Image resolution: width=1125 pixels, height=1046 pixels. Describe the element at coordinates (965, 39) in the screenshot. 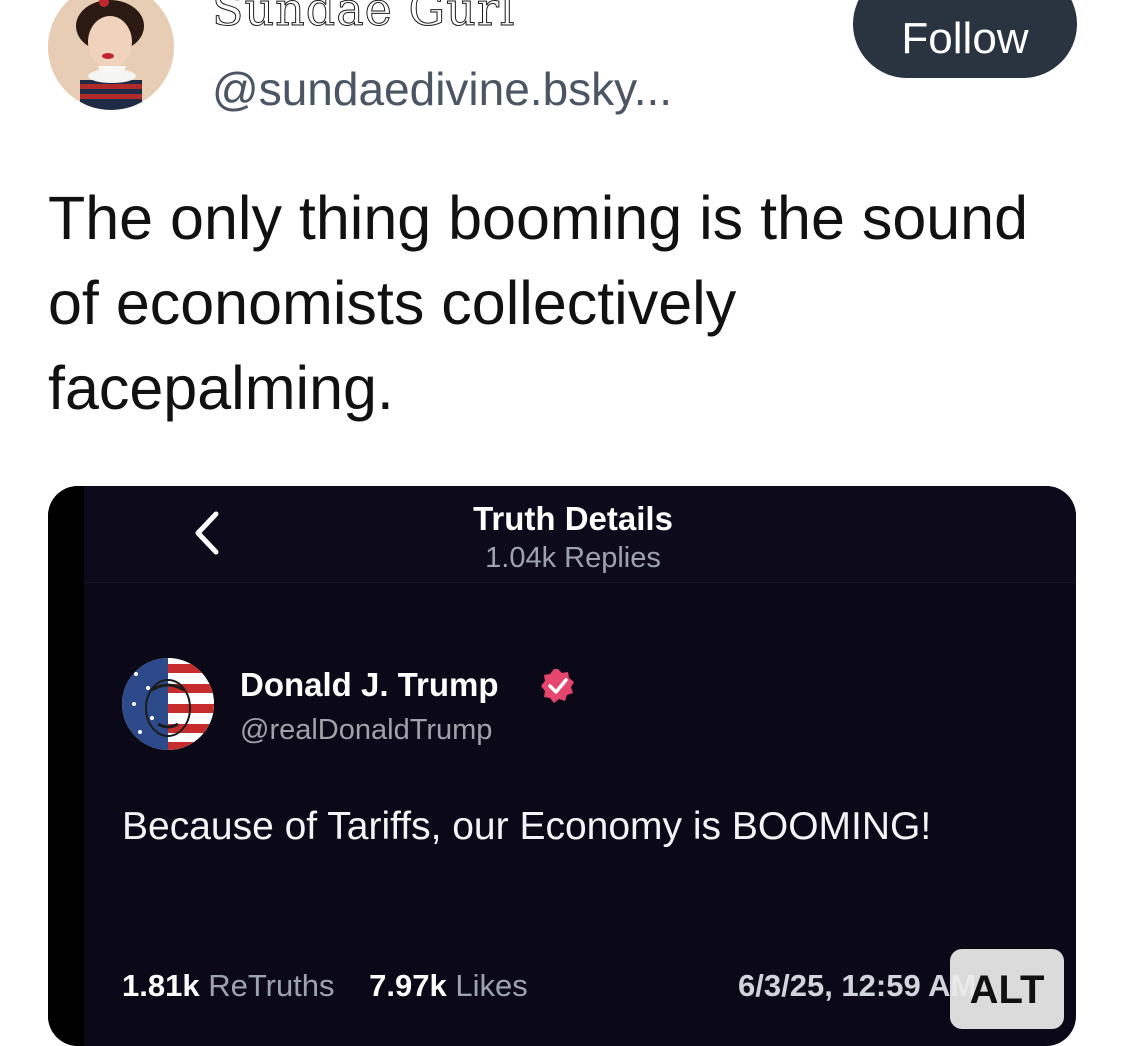

I see `follow-button: Follow` at that location.